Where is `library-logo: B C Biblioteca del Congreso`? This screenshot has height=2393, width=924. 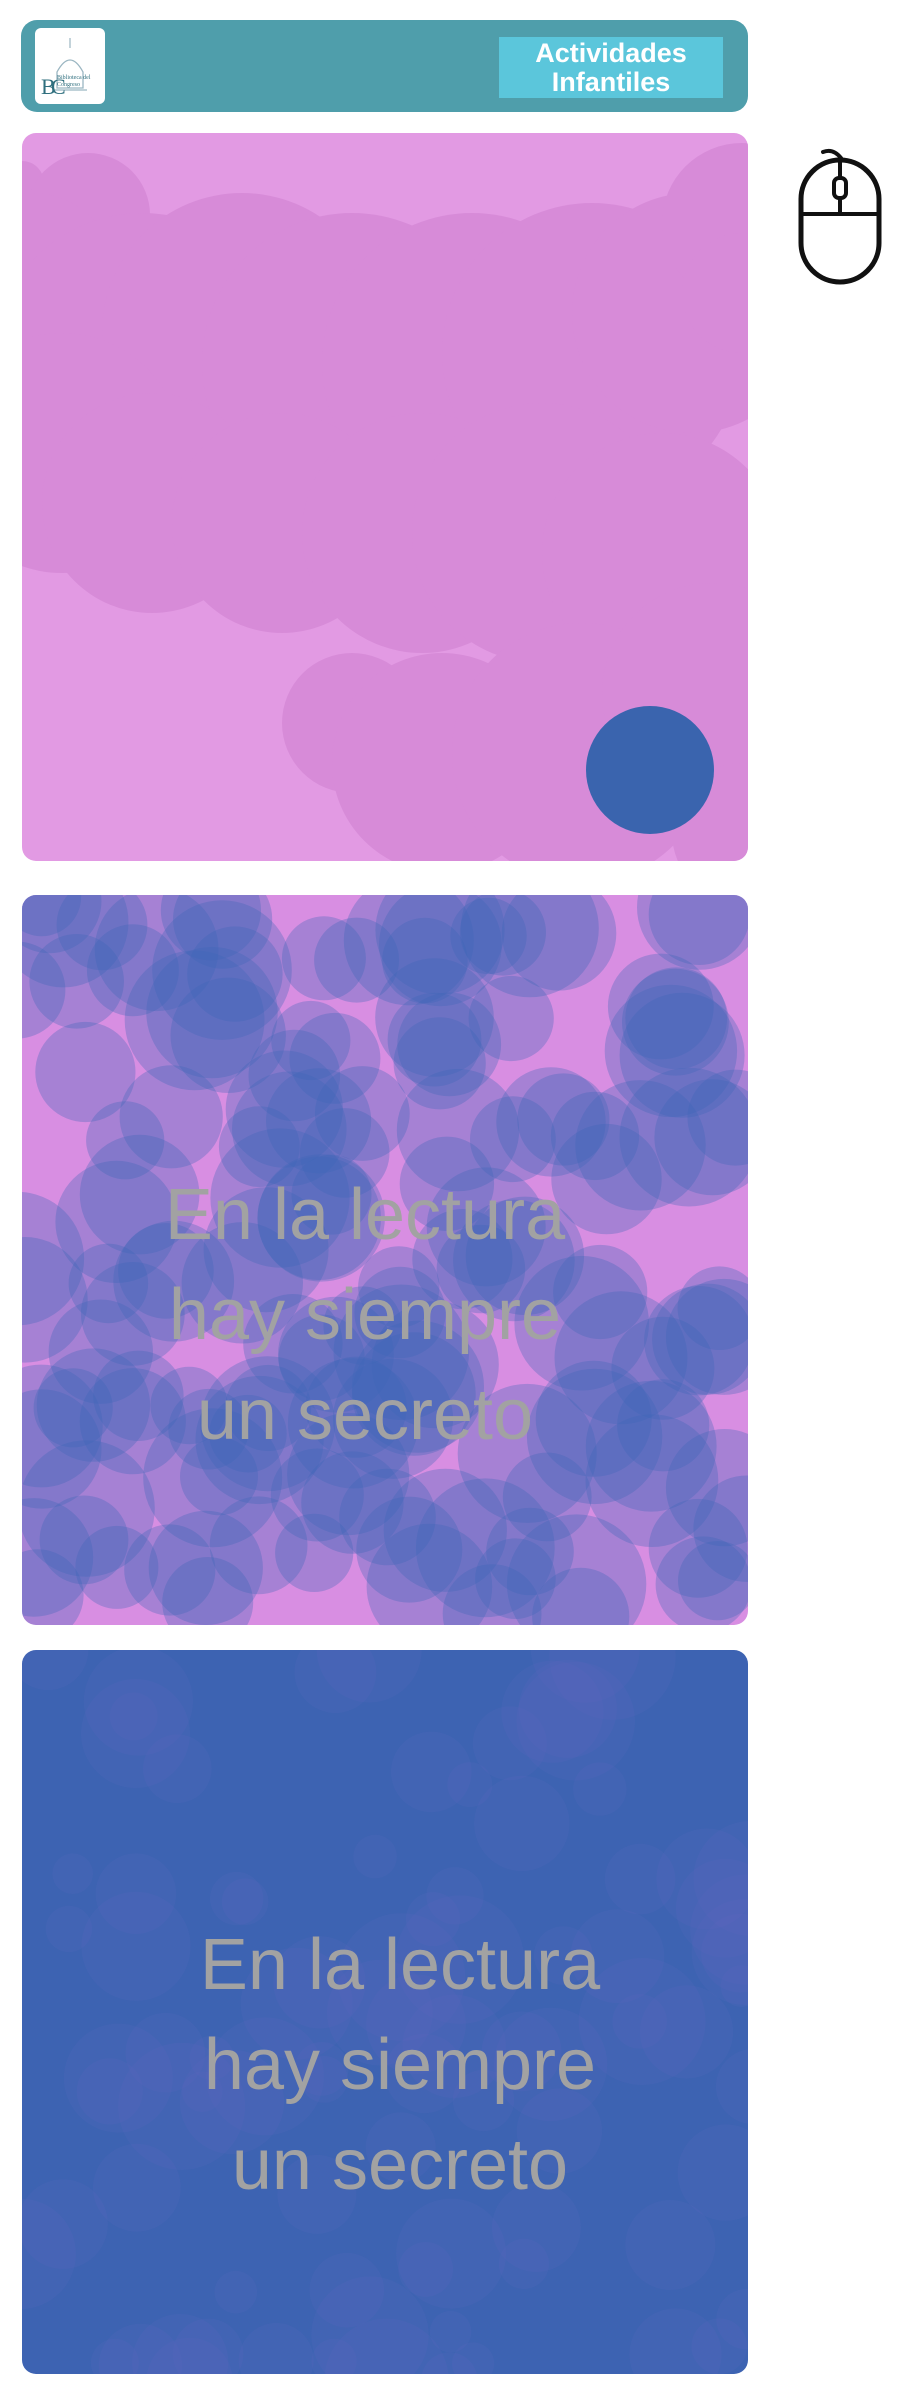
library-logo: B C Biblioteca del Congreso is located at coordinates (70, 66).